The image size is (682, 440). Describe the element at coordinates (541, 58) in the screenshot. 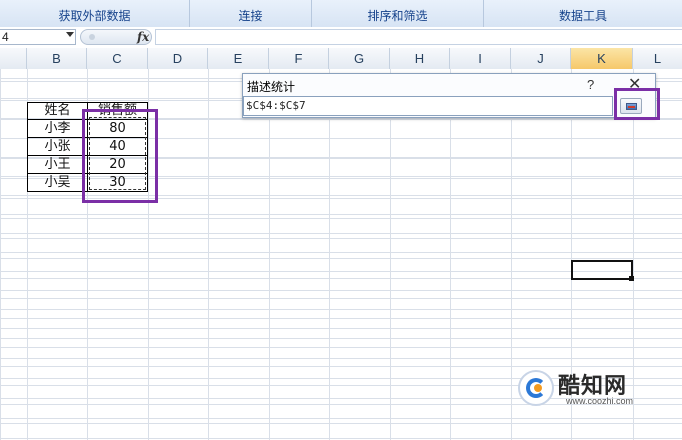

I see `column-header-j: J` at that location.